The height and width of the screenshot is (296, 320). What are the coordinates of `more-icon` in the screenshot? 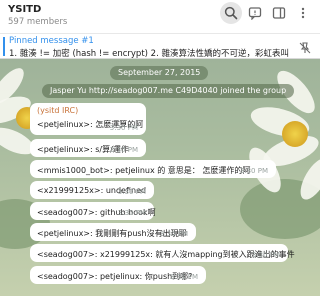 It's located at (303, 13).